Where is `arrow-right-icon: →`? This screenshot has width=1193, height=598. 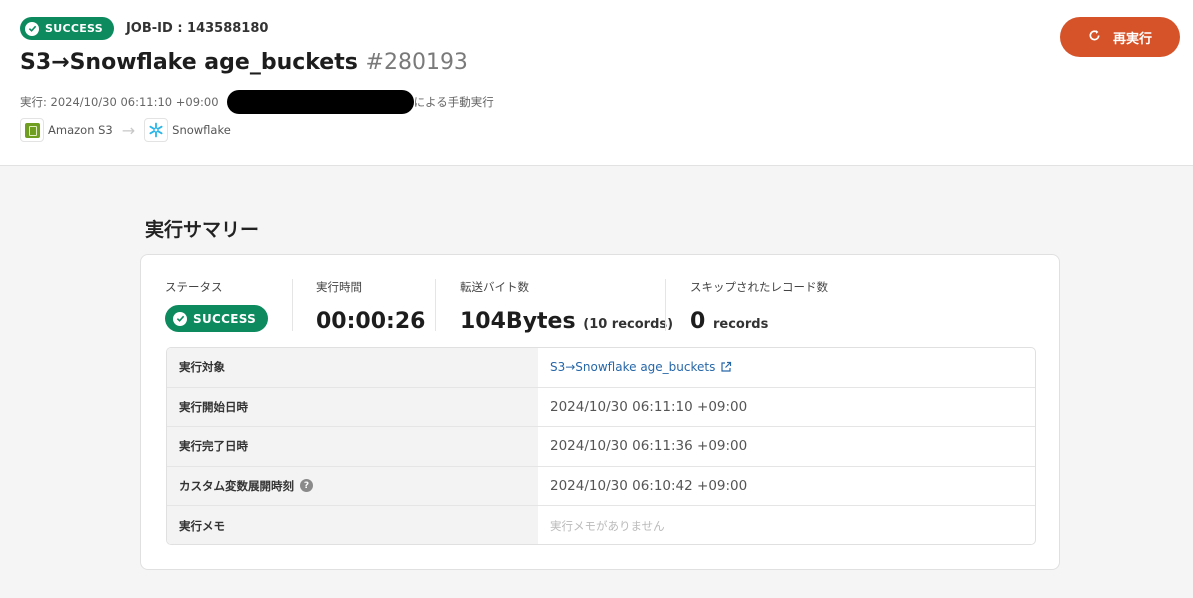 arrow-right-icon: → is located at coordinates (128, 130).